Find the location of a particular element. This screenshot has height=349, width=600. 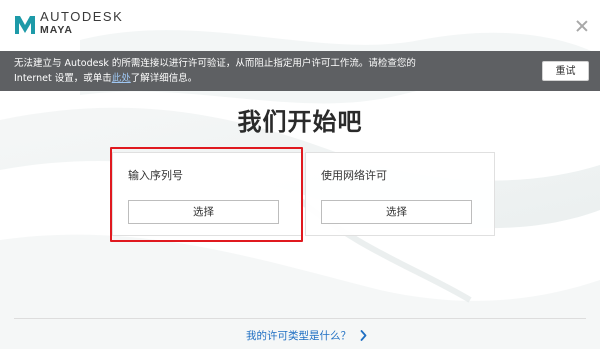

brand-logo: AUTODESK MAYA is located at coordinates (81, 23).